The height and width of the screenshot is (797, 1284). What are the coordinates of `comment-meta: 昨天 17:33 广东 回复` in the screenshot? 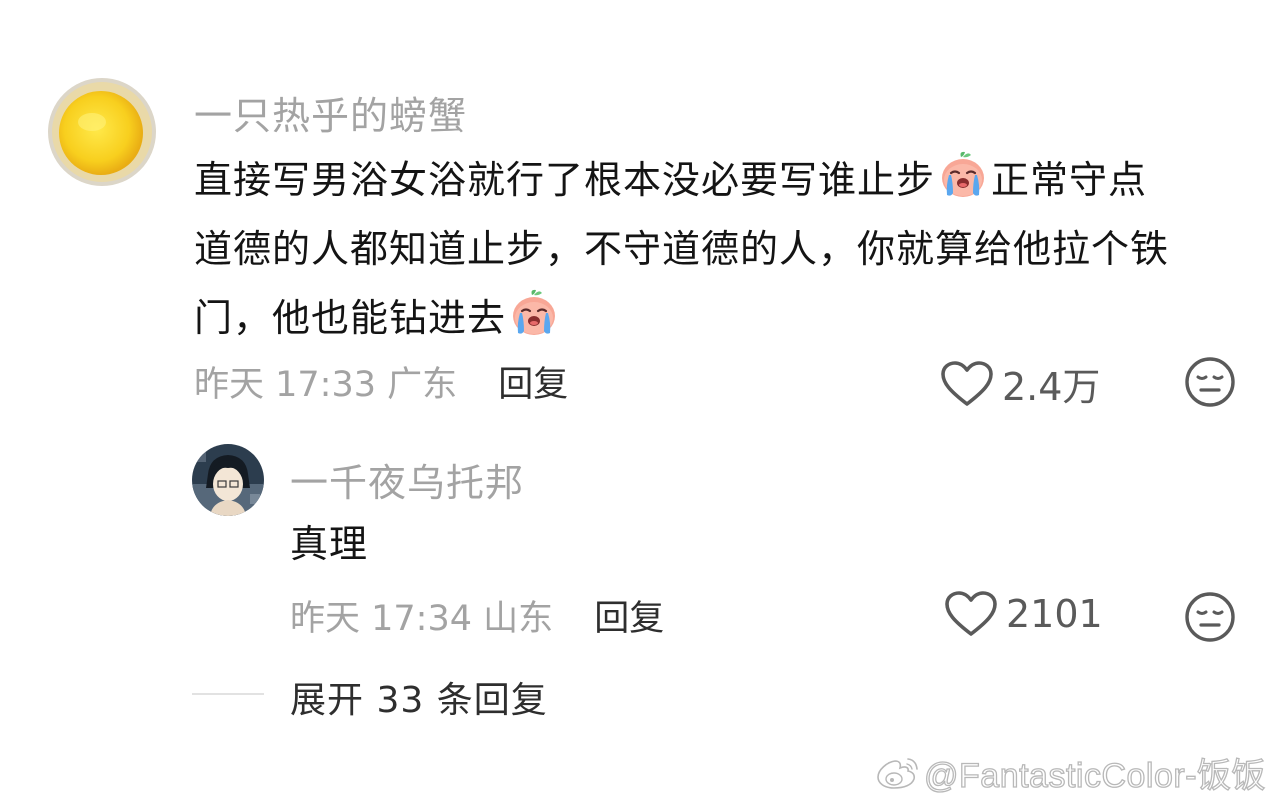 It's located at (381, 381).